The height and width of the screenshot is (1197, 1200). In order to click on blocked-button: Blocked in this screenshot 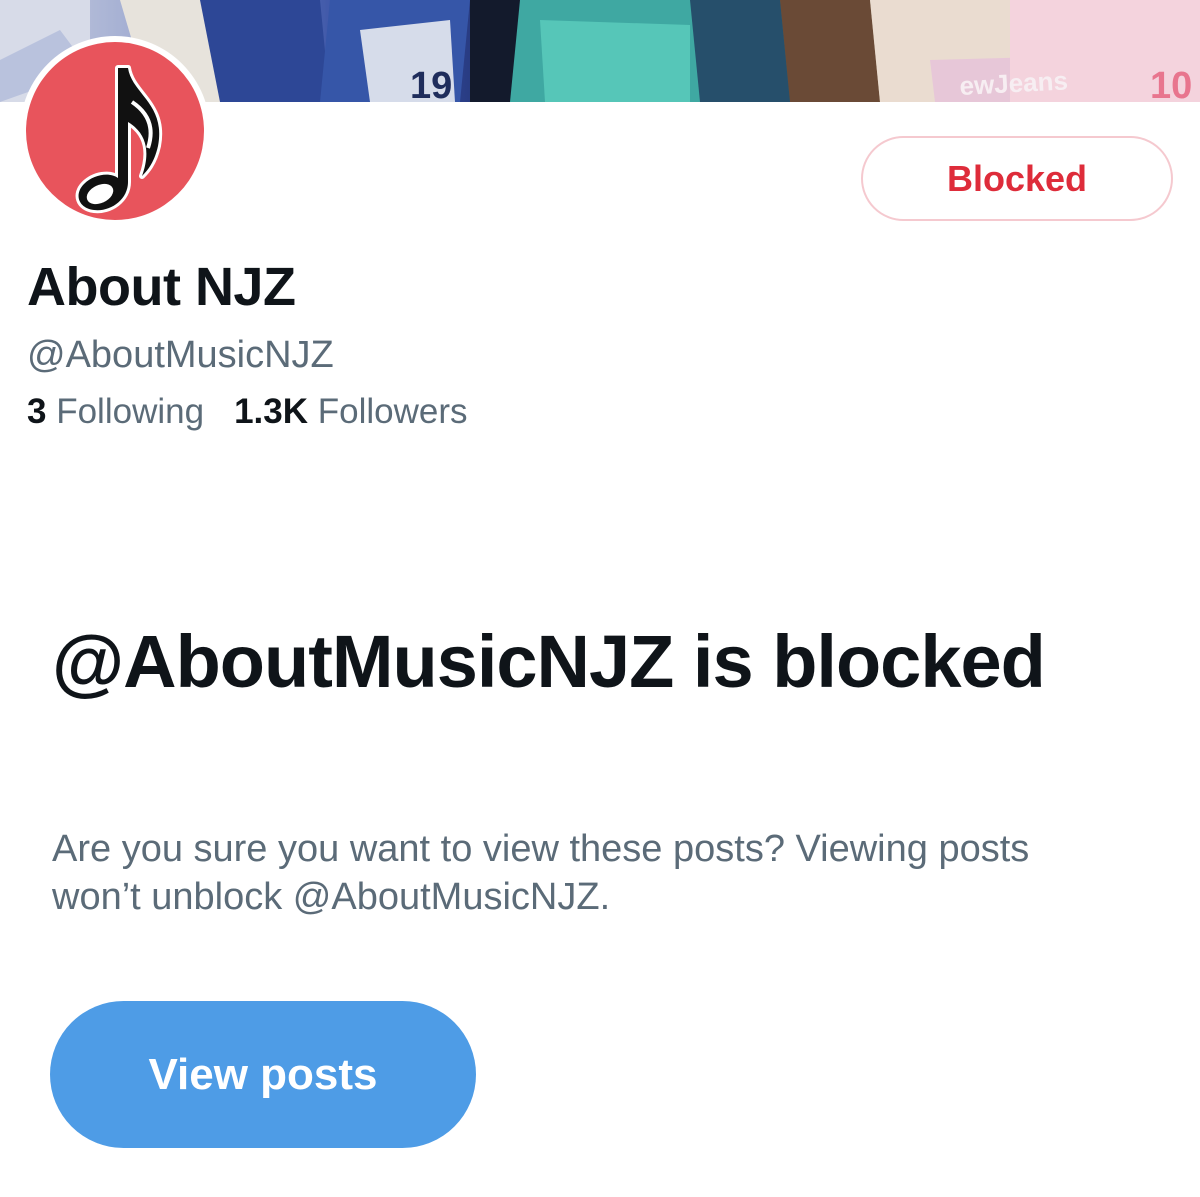, I will do `click(1017, 178)`.